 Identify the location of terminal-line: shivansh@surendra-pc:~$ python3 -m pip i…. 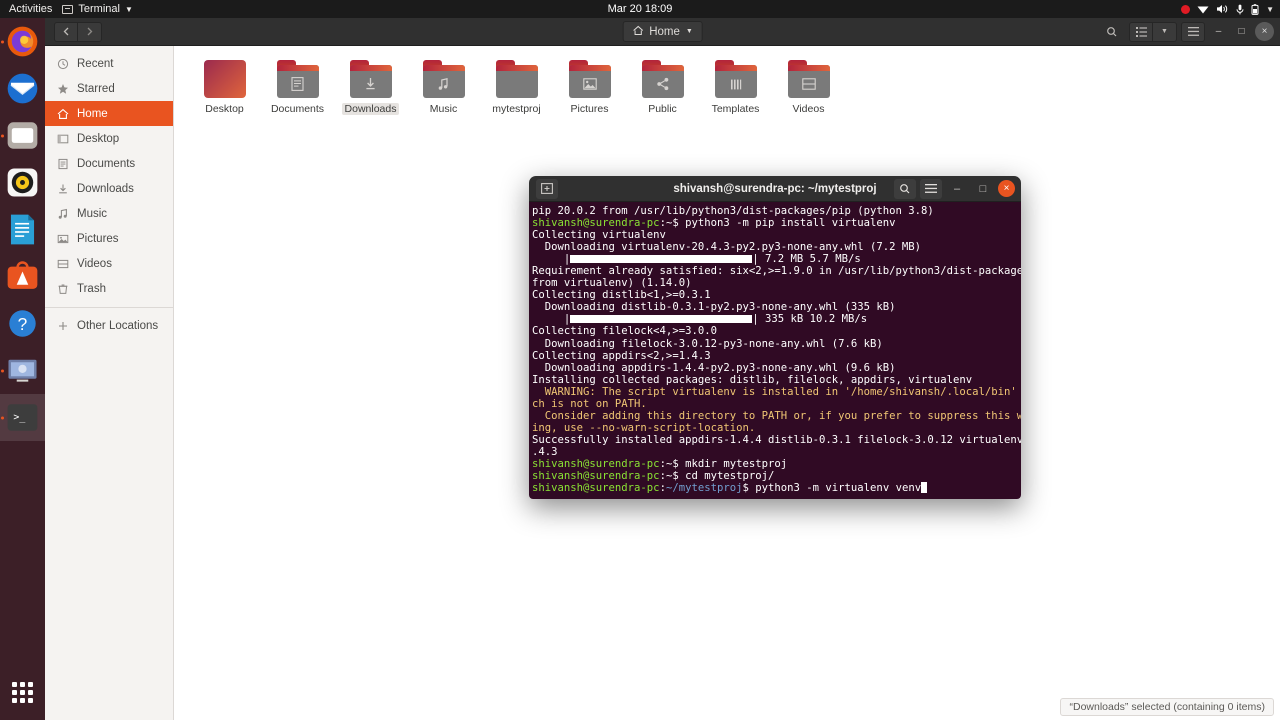
(714, 223).